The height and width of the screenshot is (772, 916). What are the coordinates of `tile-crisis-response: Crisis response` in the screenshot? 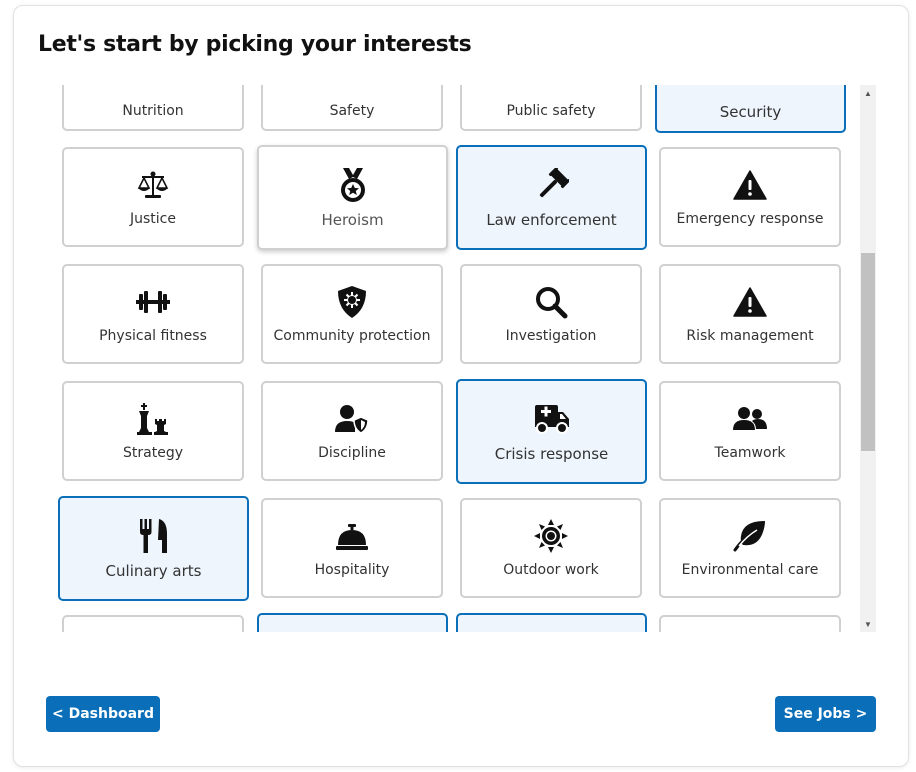 It's located at (551, 431).